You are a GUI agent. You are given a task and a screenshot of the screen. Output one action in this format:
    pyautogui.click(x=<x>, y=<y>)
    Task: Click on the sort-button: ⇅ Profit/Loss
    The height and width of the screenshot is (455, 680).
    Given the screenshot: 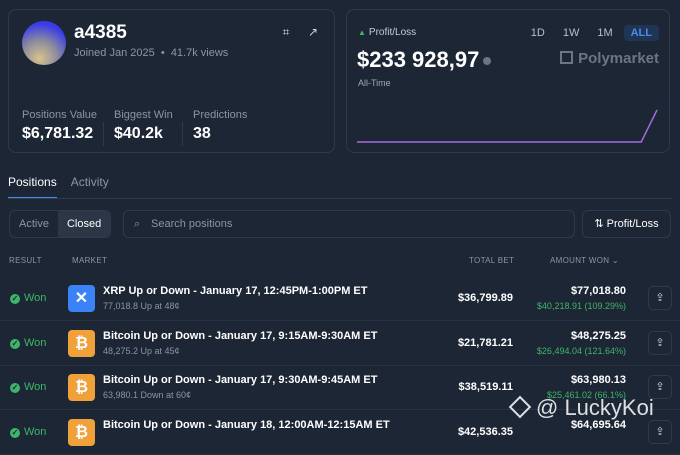 What is the action you would take?
    pyautogui.click(x=626, y=224)
    